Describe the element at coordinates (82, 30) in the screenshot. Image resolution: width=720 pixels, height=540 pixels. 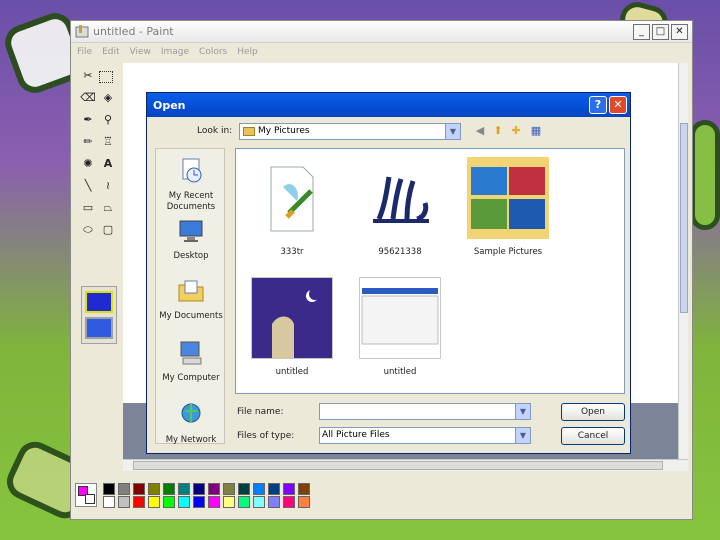
I see `paint-app-icon` at that location.